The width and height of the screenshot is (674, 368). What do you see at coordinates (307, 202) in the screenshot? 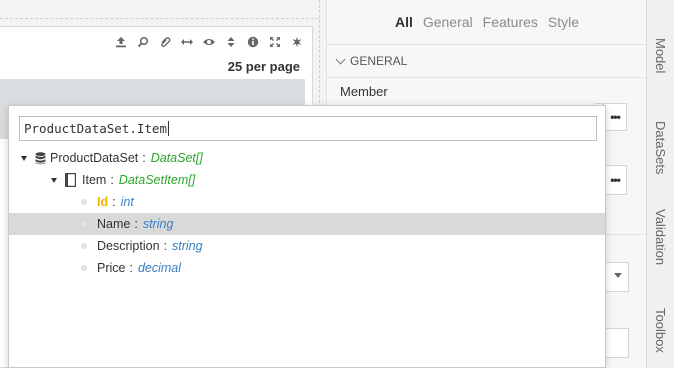
I see `tree-node-field-id: Id : int` at bounding box center [307, 202].